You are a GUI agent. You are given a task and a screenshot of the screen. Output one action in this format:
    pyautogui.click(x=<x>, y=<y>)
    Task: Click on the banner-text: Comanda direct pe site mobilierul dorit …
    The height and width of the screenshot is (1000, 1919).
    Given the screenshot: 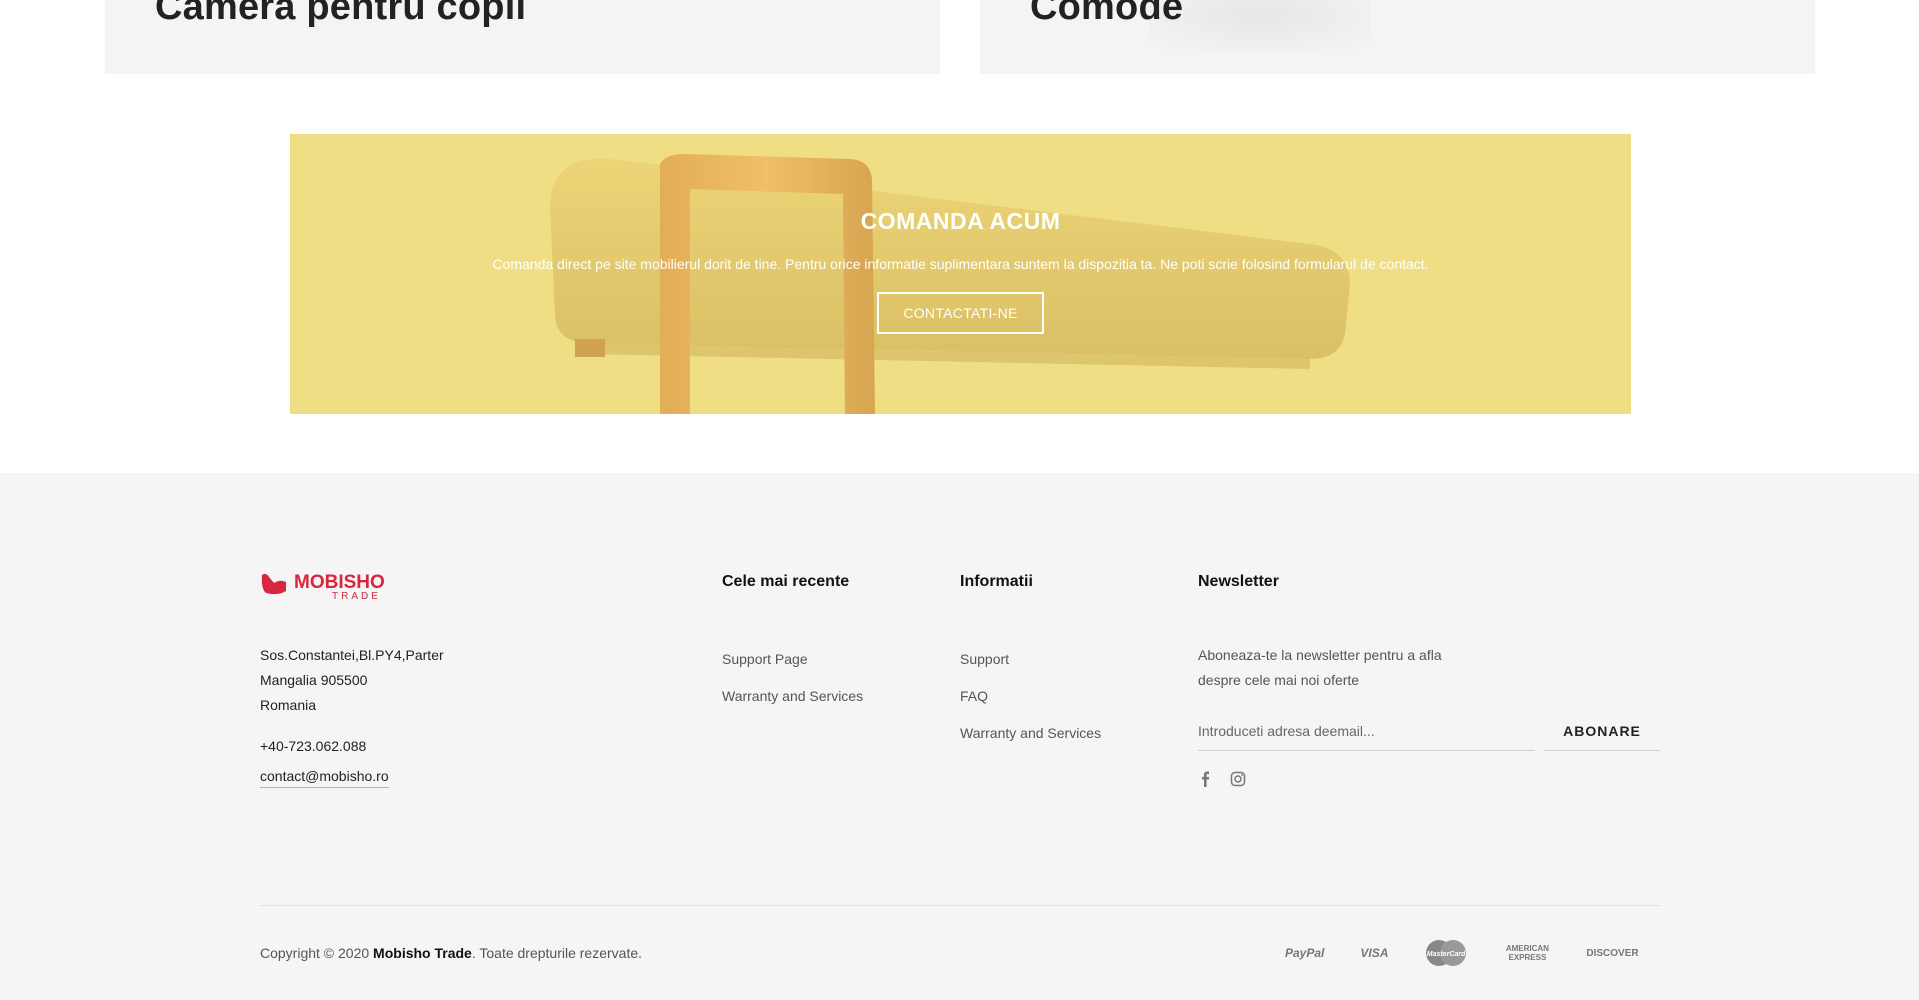 What is the action you would take?
    pyautogui.click(x=960, y=264)
    